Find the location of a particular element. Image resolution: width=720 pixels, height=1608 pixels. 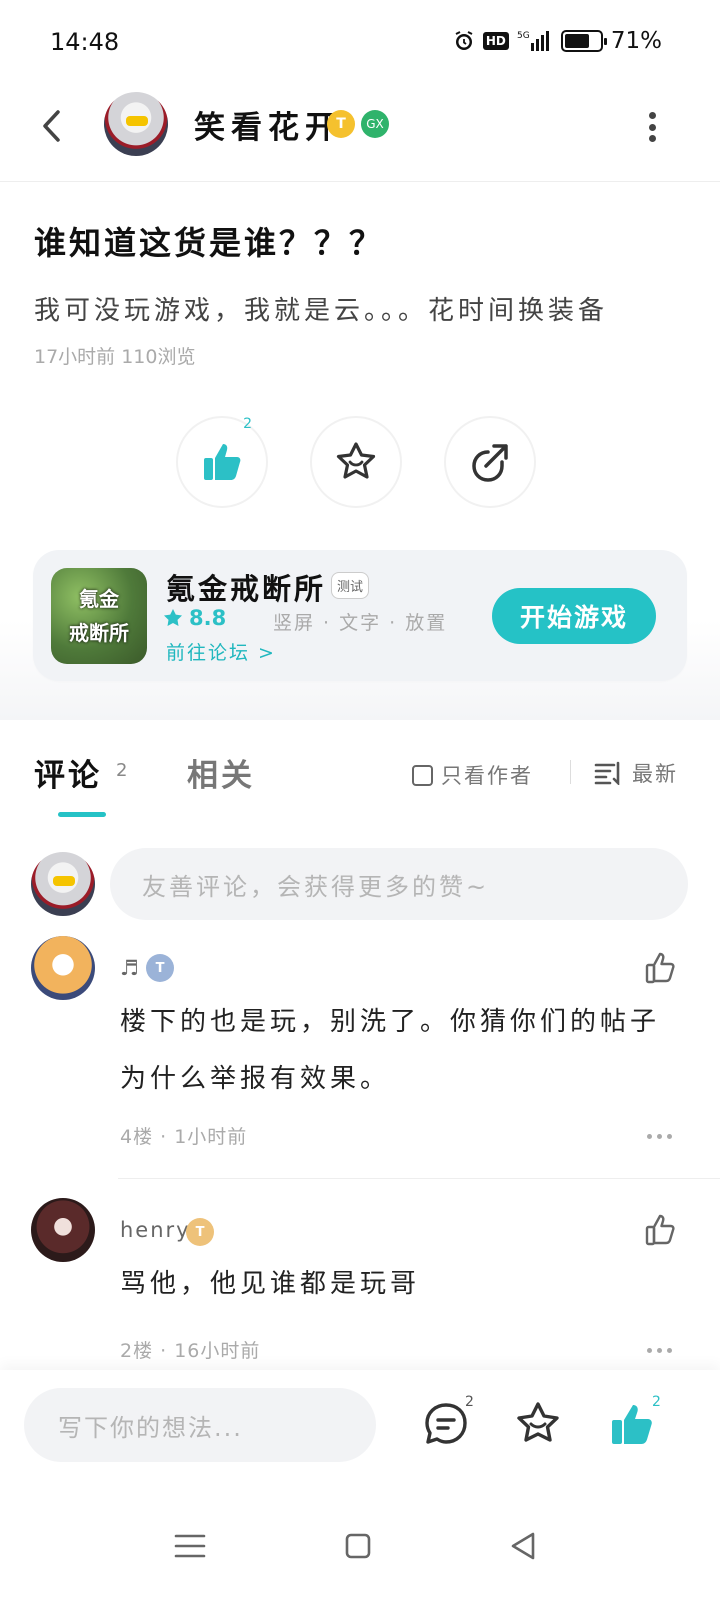

divider is located at coordinates (570, 772).